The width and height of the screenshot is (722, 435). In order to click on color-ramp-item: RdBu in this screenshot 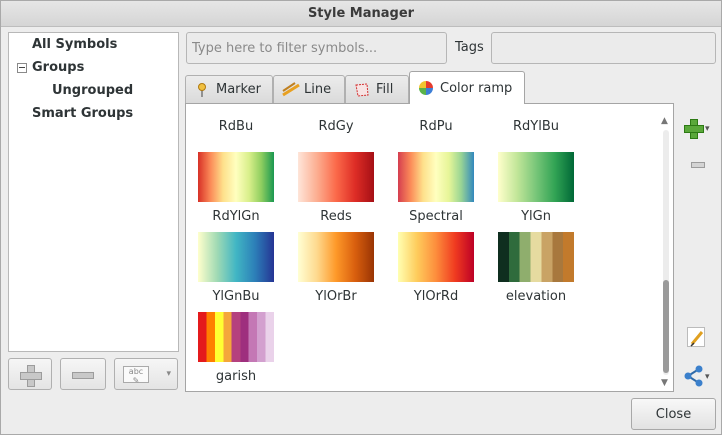, I will do `click(236, 124)`.